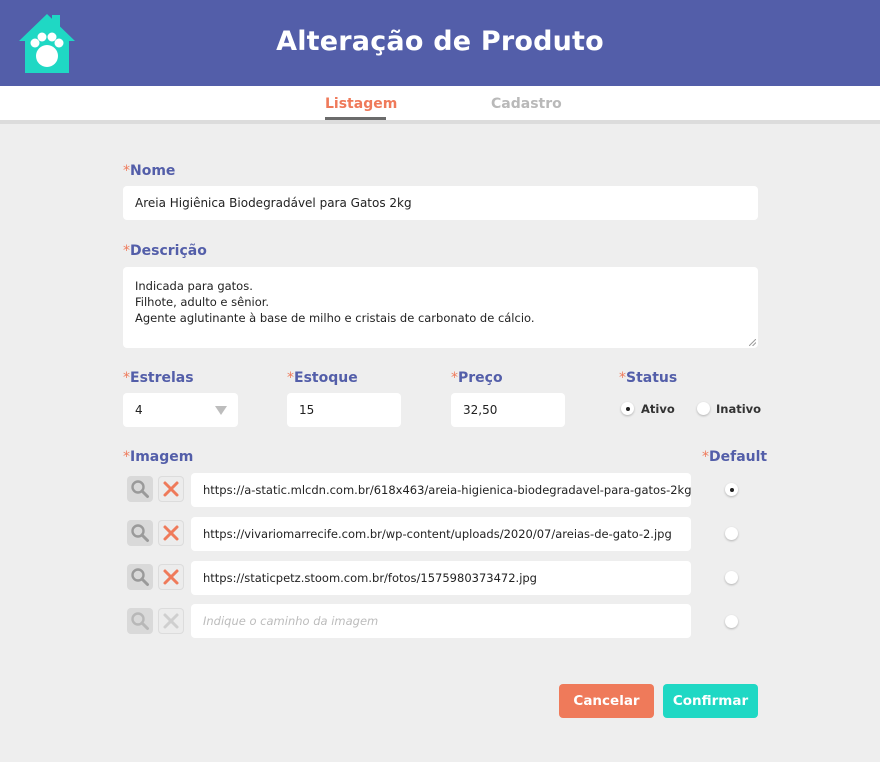 This screenshot has width=880, height=762. I want to click on active-tab-indicator, so click(355, 118).